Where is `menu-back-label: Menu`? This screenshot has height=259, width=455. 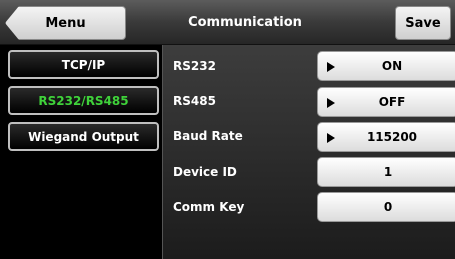
menu-back-label: Menu is located at coordinates (65, 23).